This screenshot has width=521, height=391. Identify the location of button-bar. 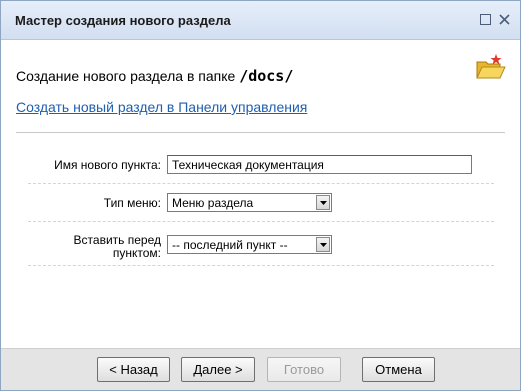
(260, 369).